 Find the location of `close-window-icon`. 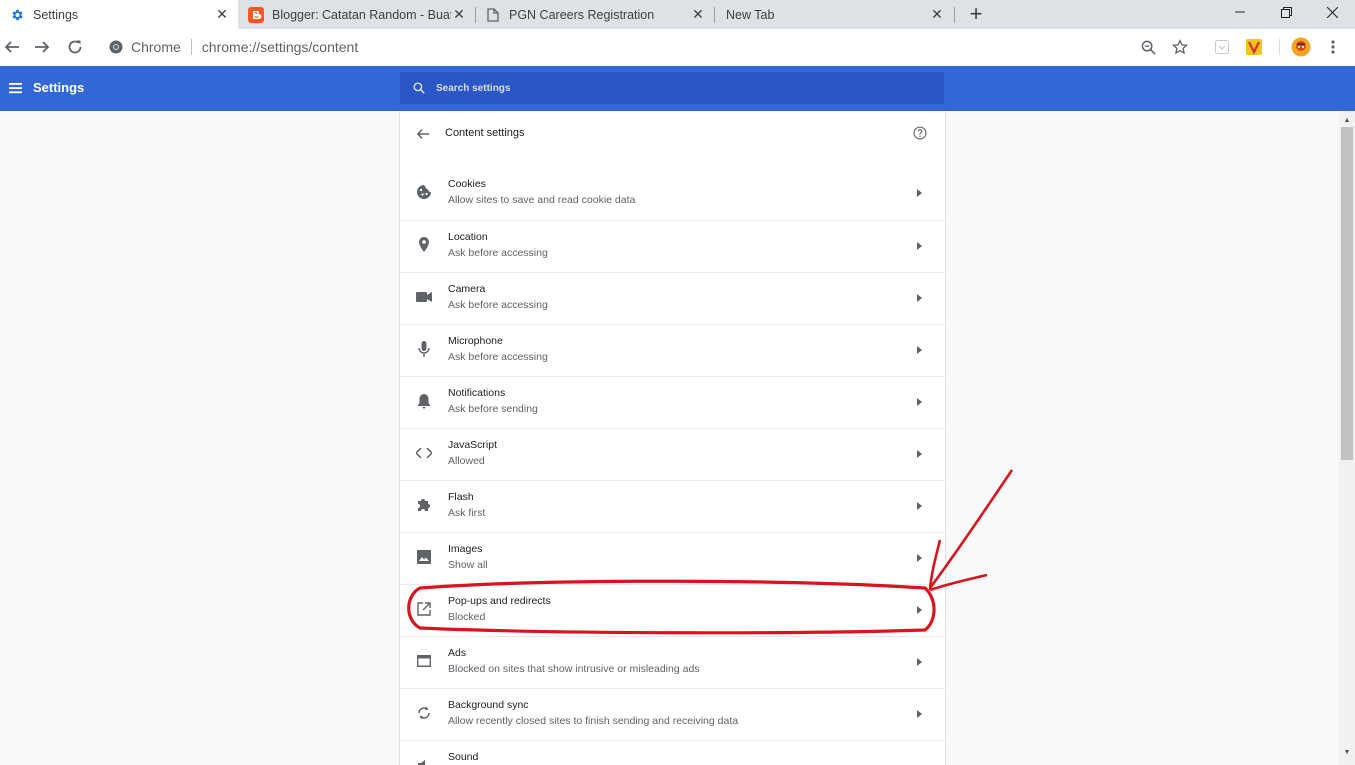

close-window-icon is located at coordinates (1332, 12).